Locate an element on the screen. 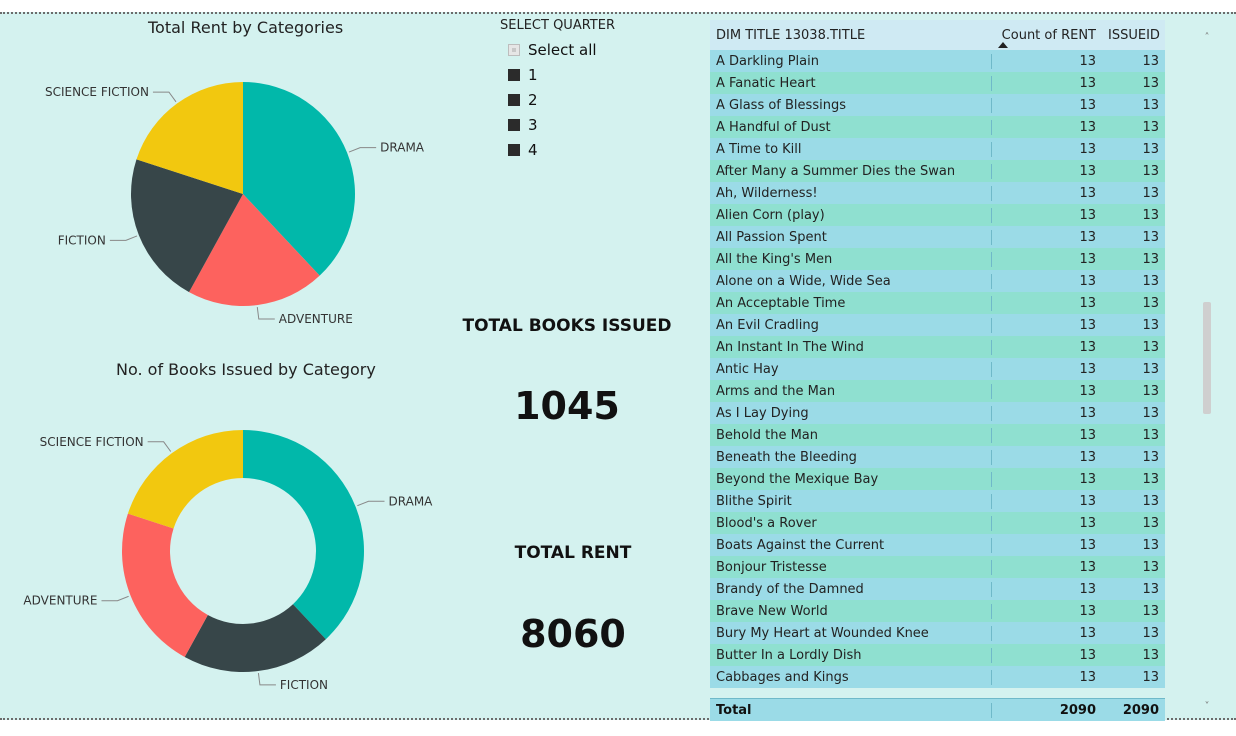 The width and height of the screenshot is (1236, 736). total-label: Total is located at coordinates (851, 710).